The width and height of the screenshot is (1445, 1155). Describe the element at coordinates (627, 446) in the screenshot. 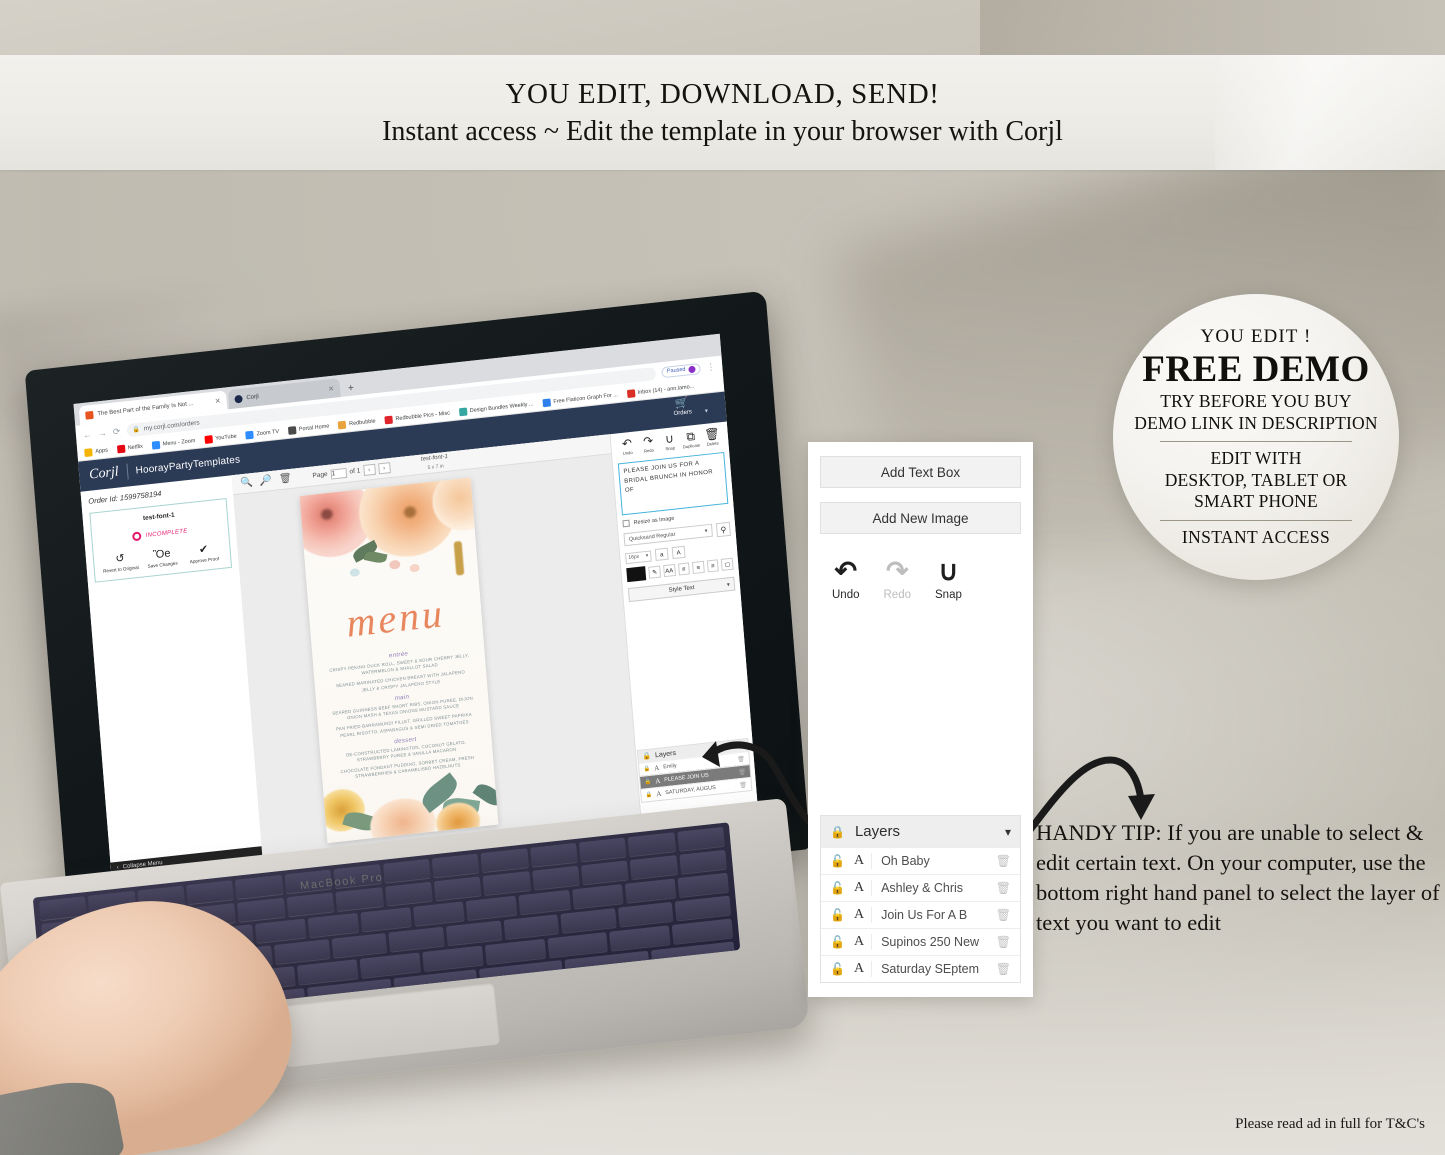

I see `undo-tool: ↶ Undo` at that location.